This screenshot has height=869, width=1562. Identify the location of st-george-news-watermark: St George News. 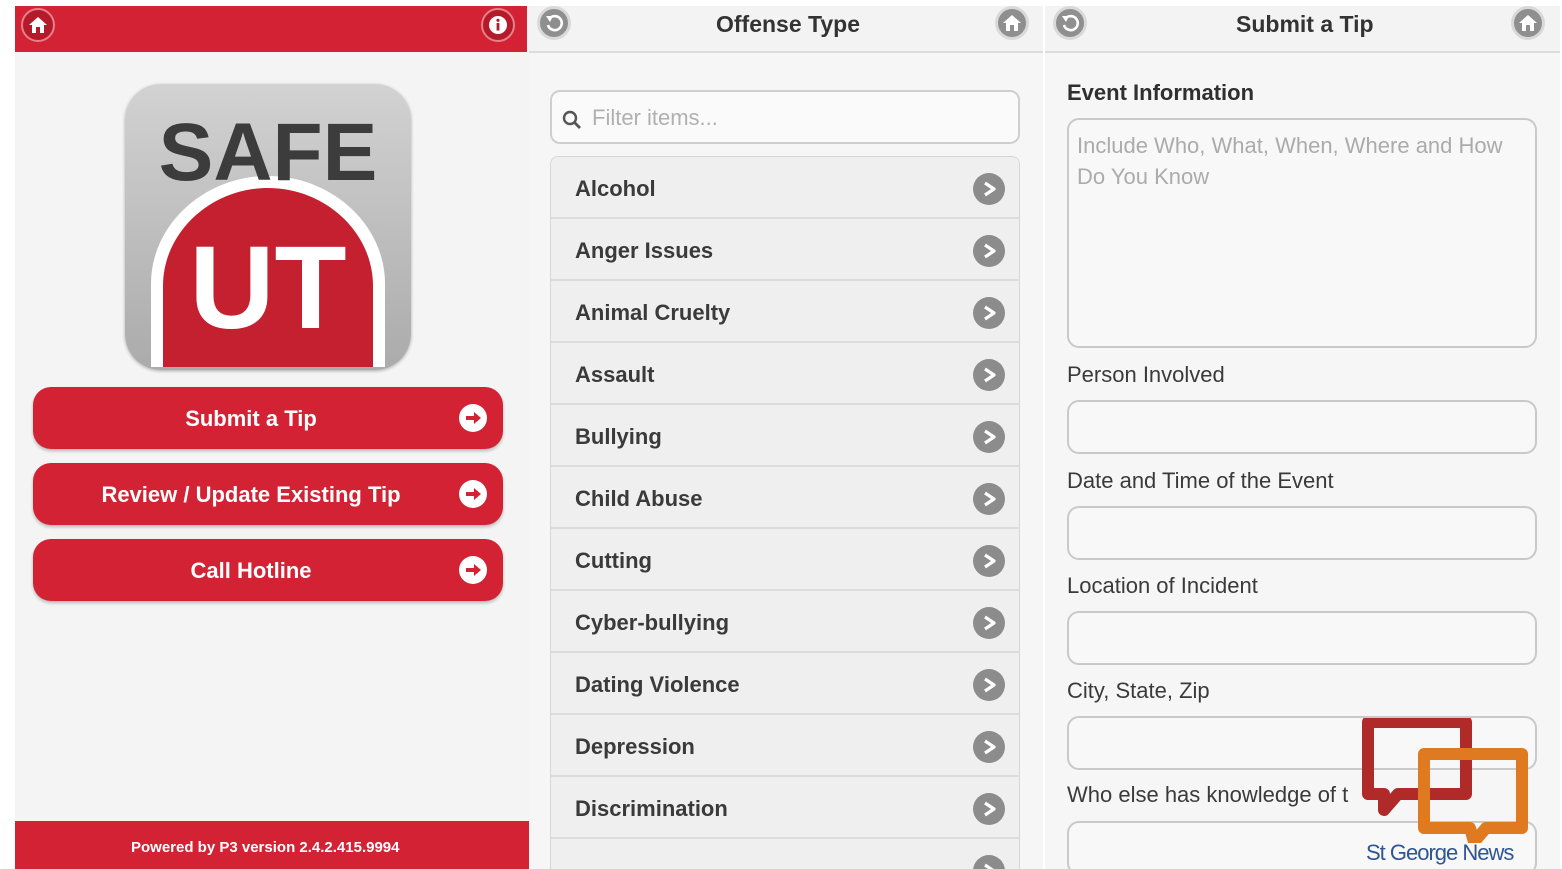
(1447, 792).